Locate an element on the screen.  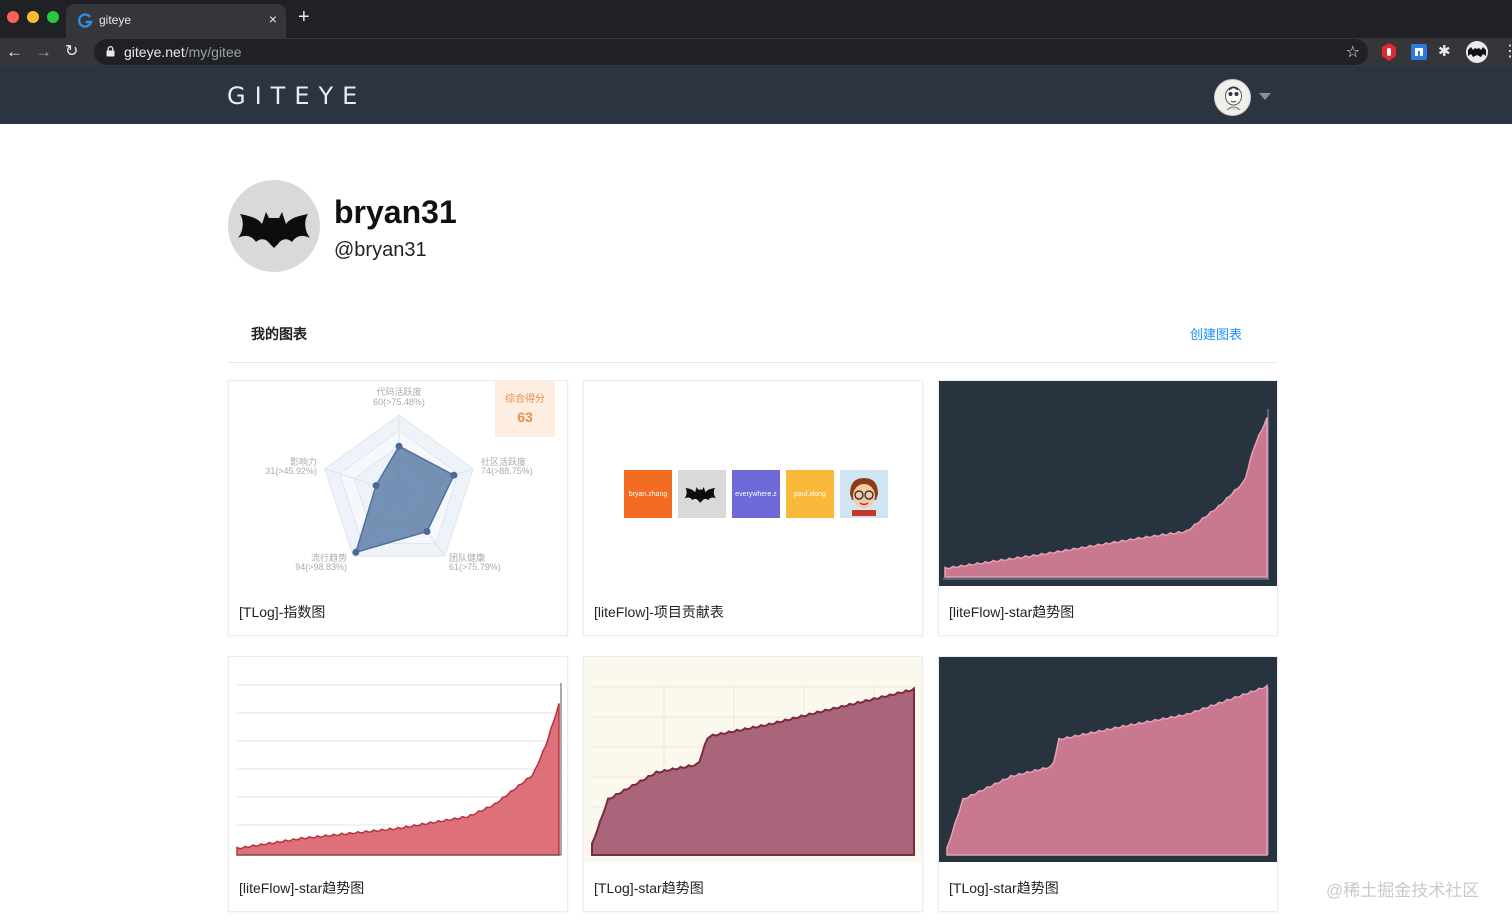
giteye-favicon-icon is located at coordinates (85, 20).